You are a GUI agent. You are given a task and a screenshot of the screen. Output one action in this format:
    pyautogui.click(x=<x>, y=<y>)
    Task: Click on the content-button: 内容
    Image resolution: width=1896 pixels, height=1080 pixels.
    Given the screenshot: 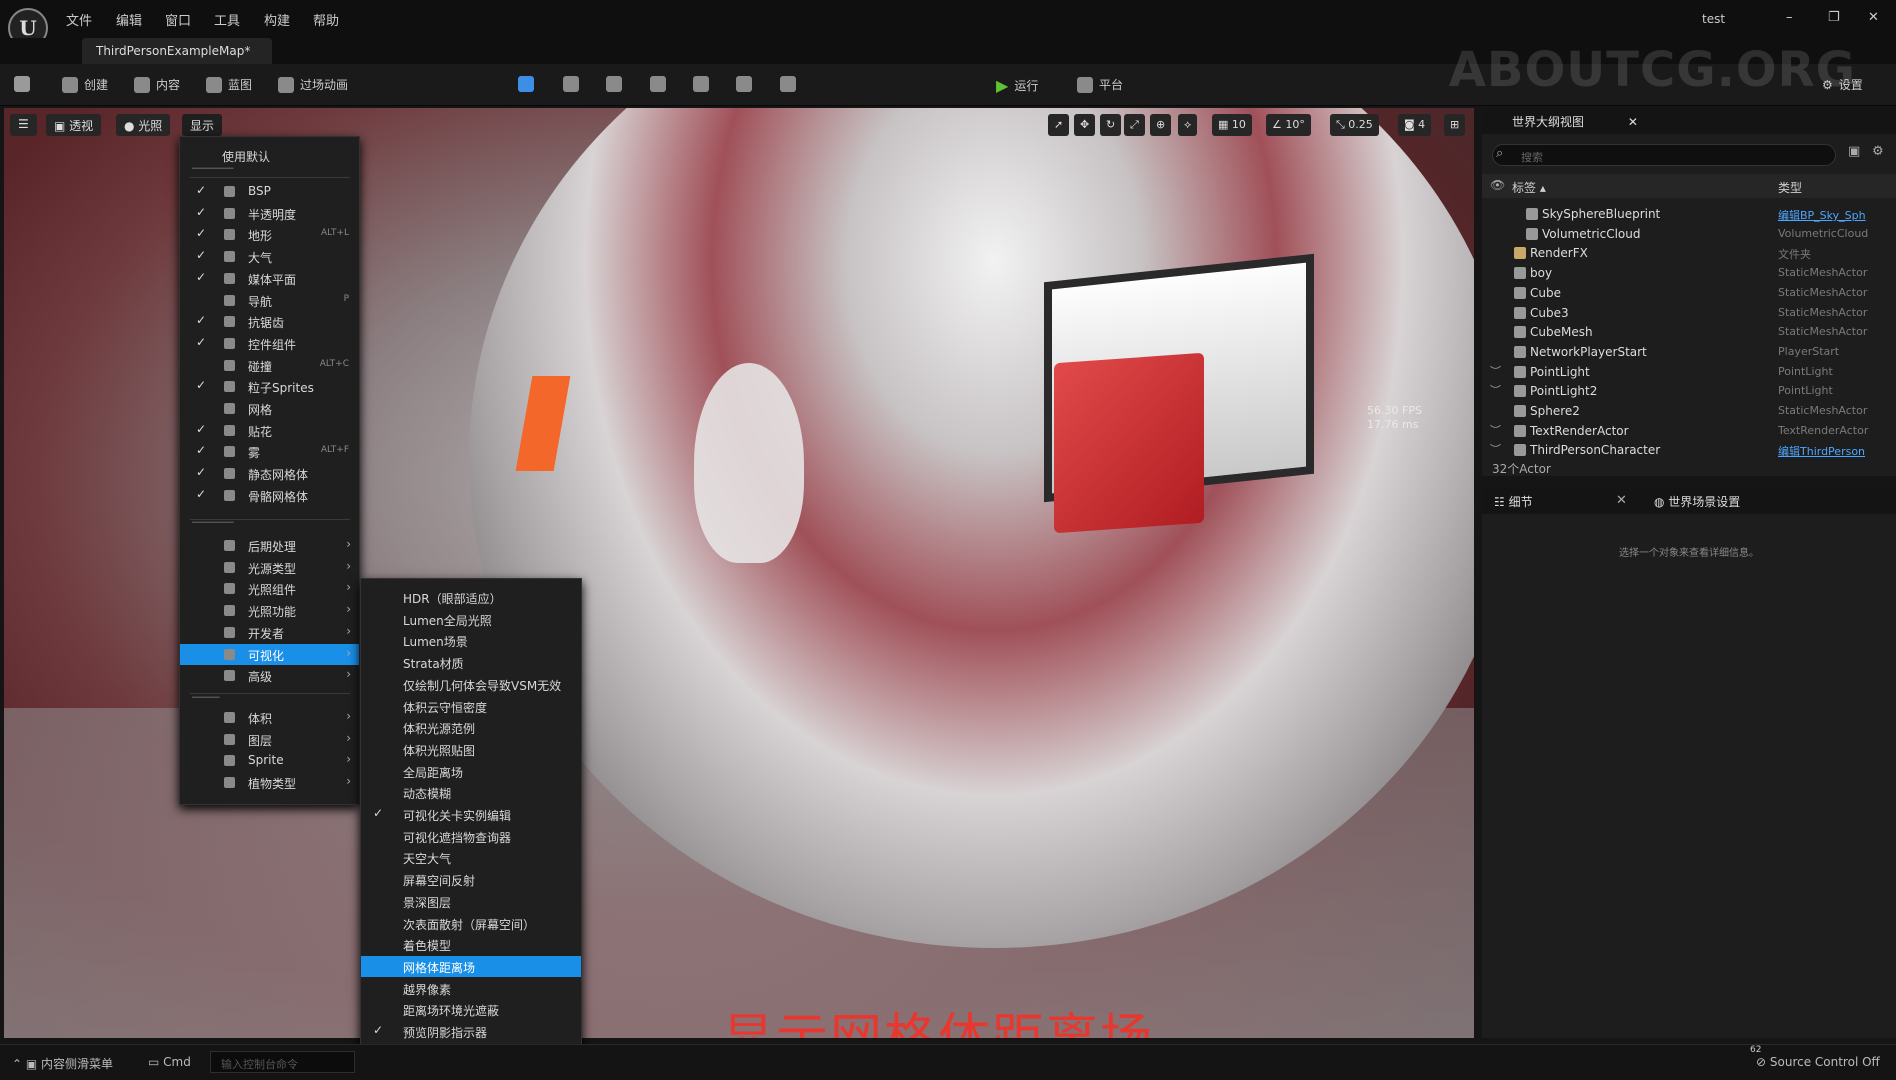 What is the action you would take?
    pyautogui.click(x=157, y=84)
    